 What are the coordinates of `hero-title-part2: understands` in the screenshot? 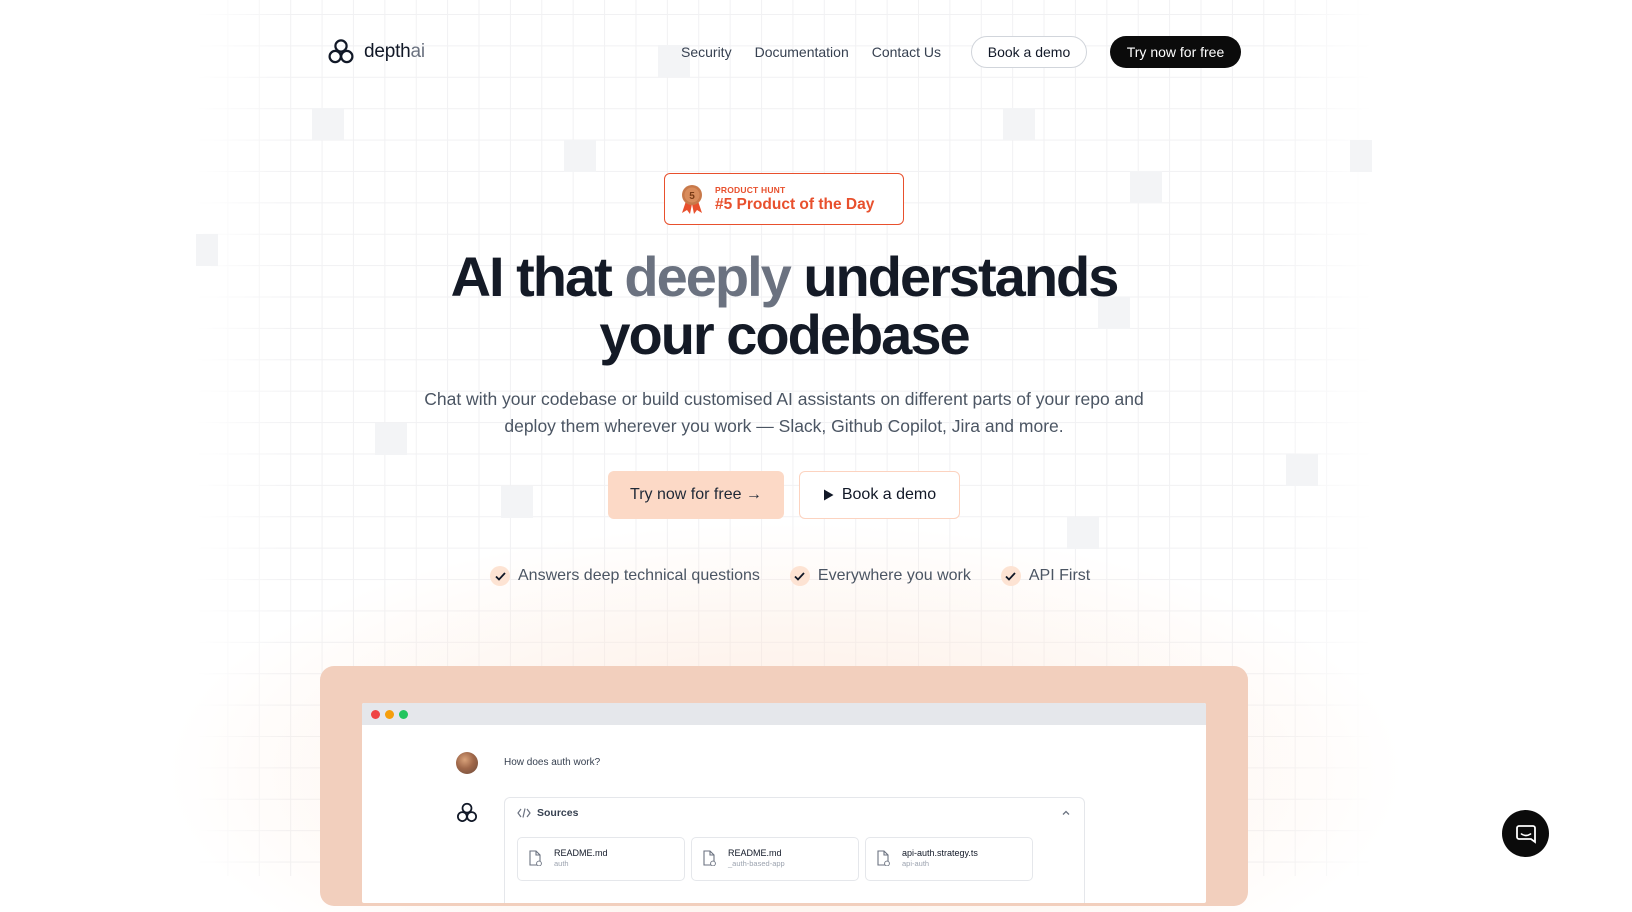 It's located at (954, 276).